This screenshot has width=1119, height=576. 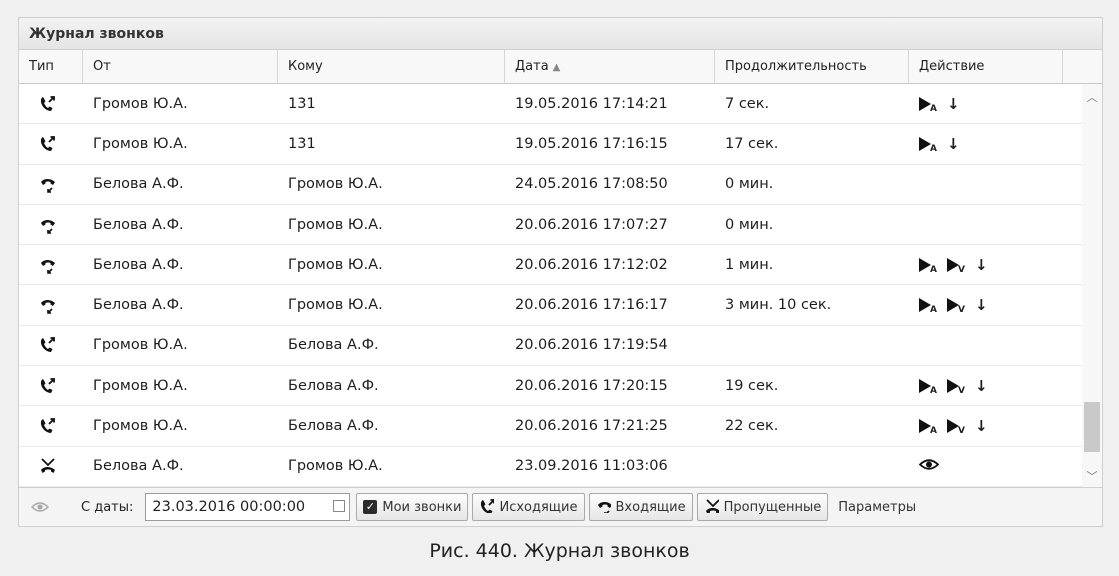 I want to click on scroll-thumb, so click(x=1092, y=427).